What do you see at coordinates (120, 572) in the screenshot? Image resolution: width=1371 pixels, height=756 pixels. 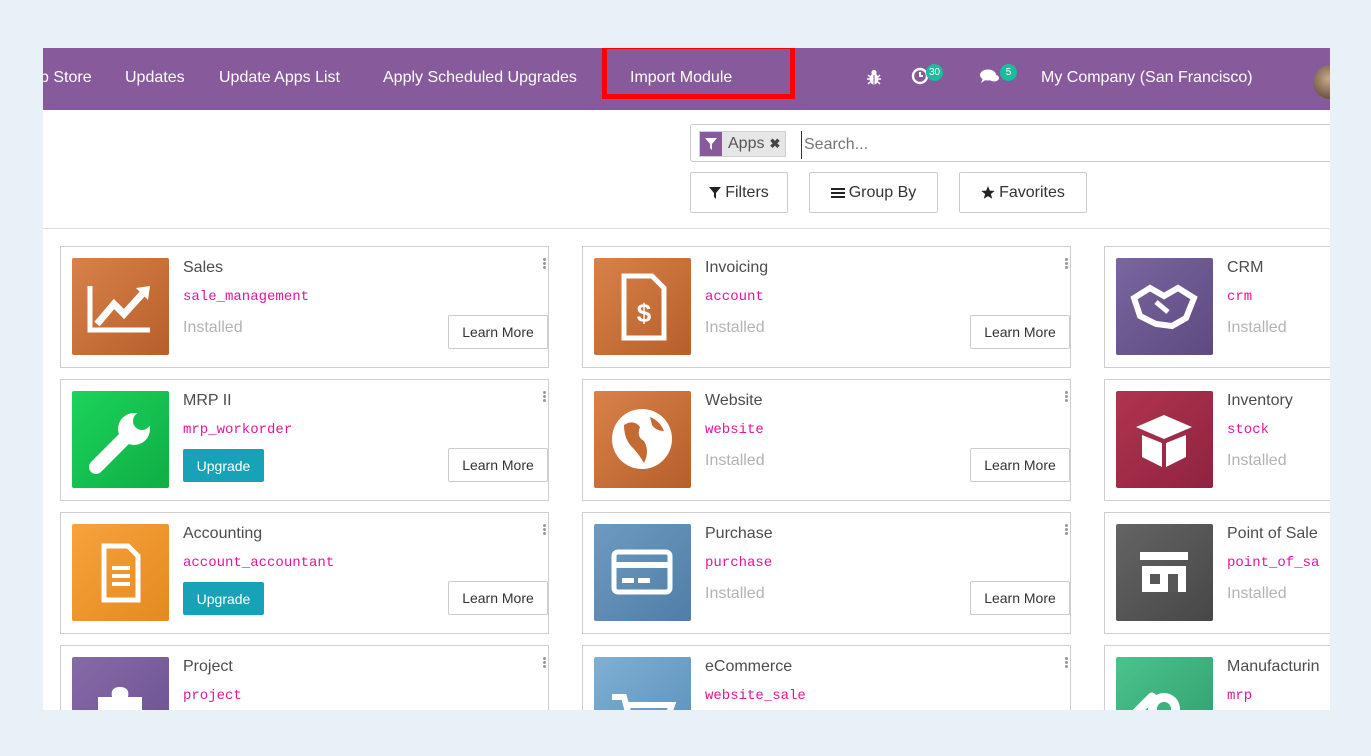 I see `document-icon` at bounding box center [120, 572].